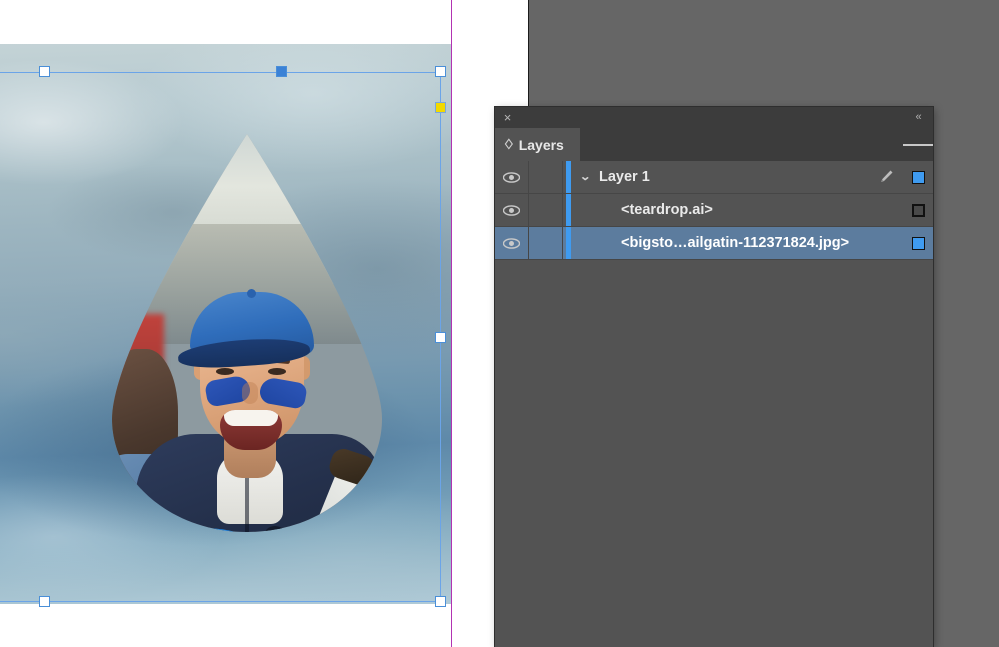 The height and width of the screenshot is (647, 999). Describe the element at coordinates (918, 117) in the screenshot. I see `collapse-double-chevron-icon: «` at that location.